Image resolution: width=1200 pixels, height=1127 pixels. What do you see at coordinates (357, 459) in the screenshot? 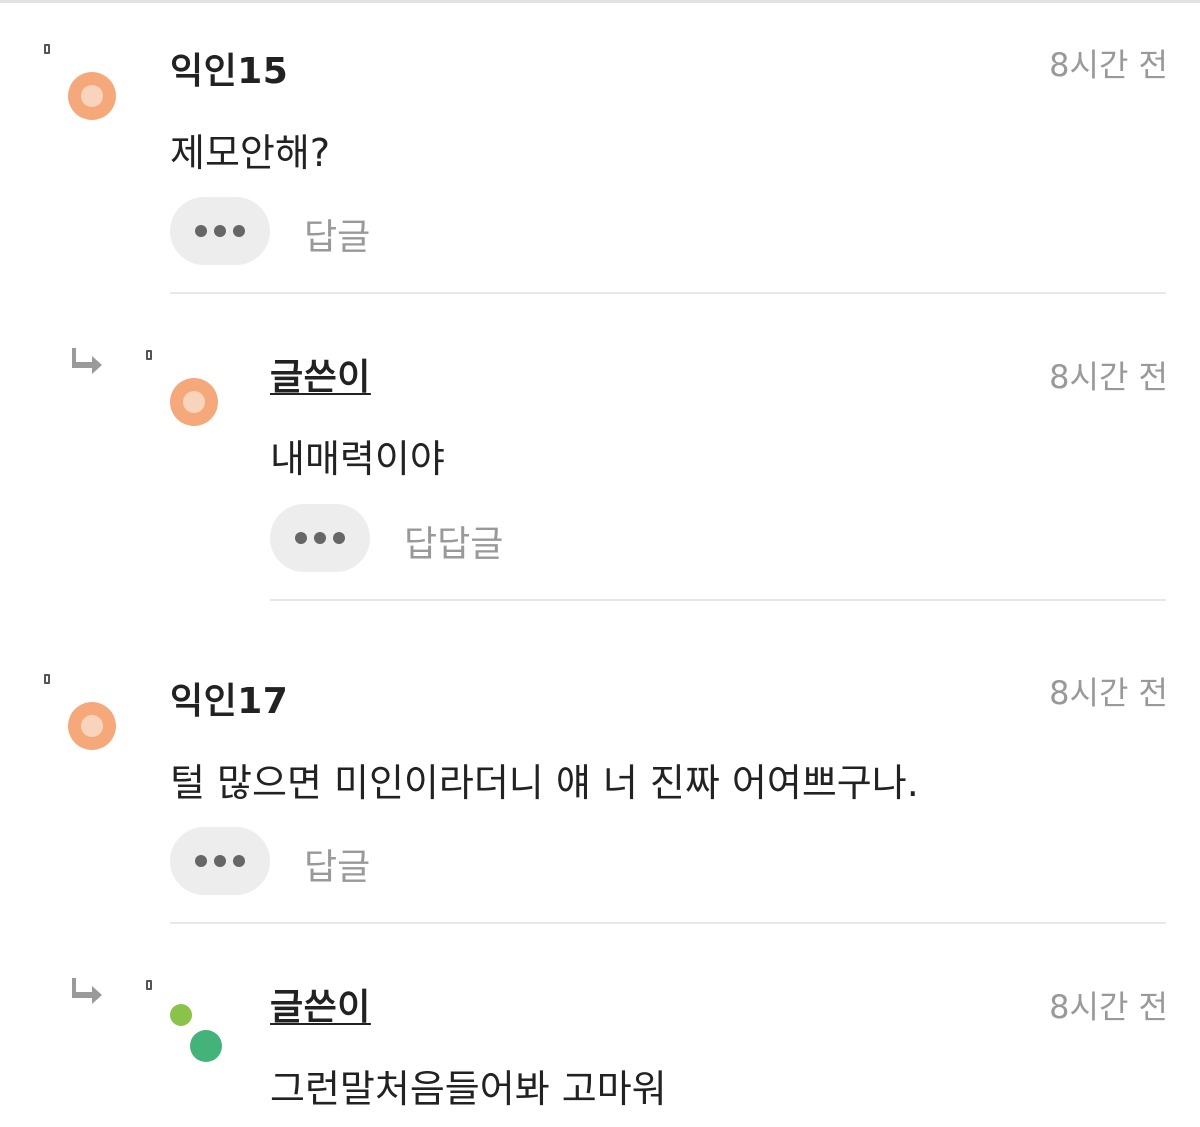
I see `comment-text: 내매력이야` at bounding box center [357, 459].